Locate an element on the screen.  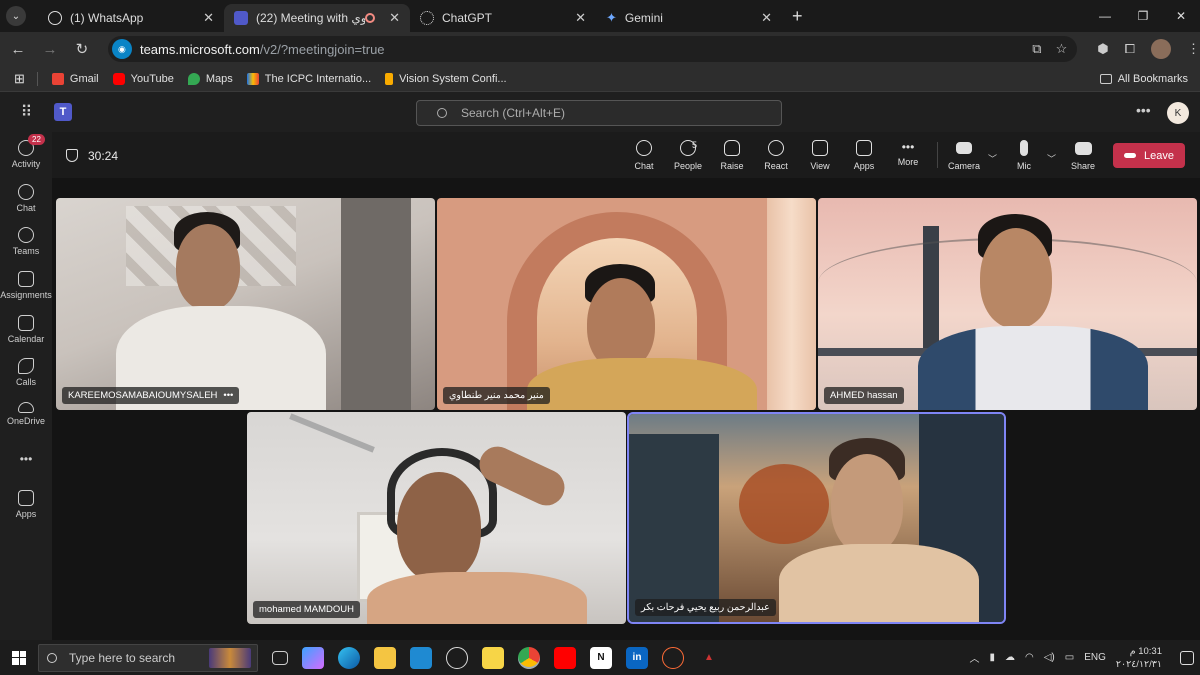
more-options-icon: ••• is located at coordinates (1143, 110).